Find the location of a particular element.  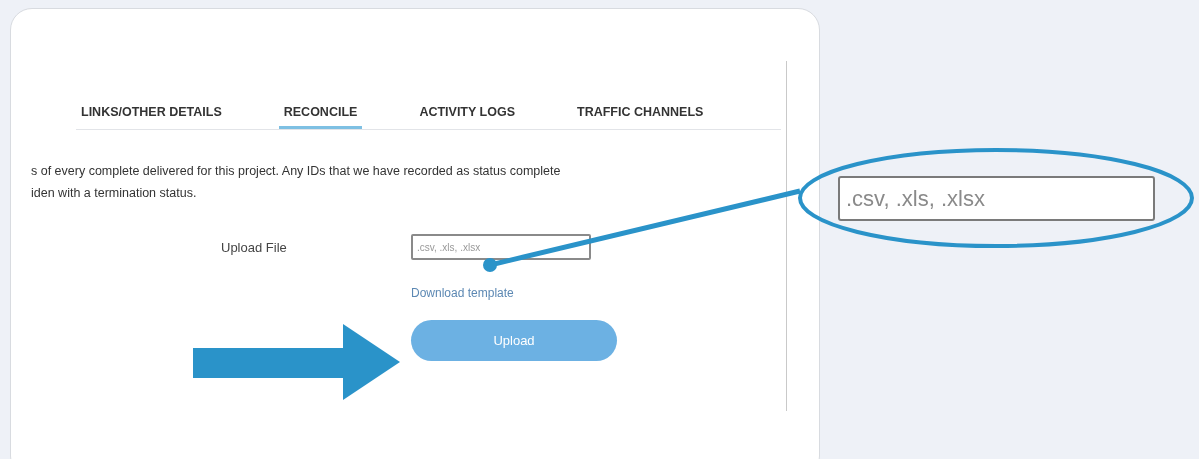

download-template-link: Download template is located at coordinates (462, 293).